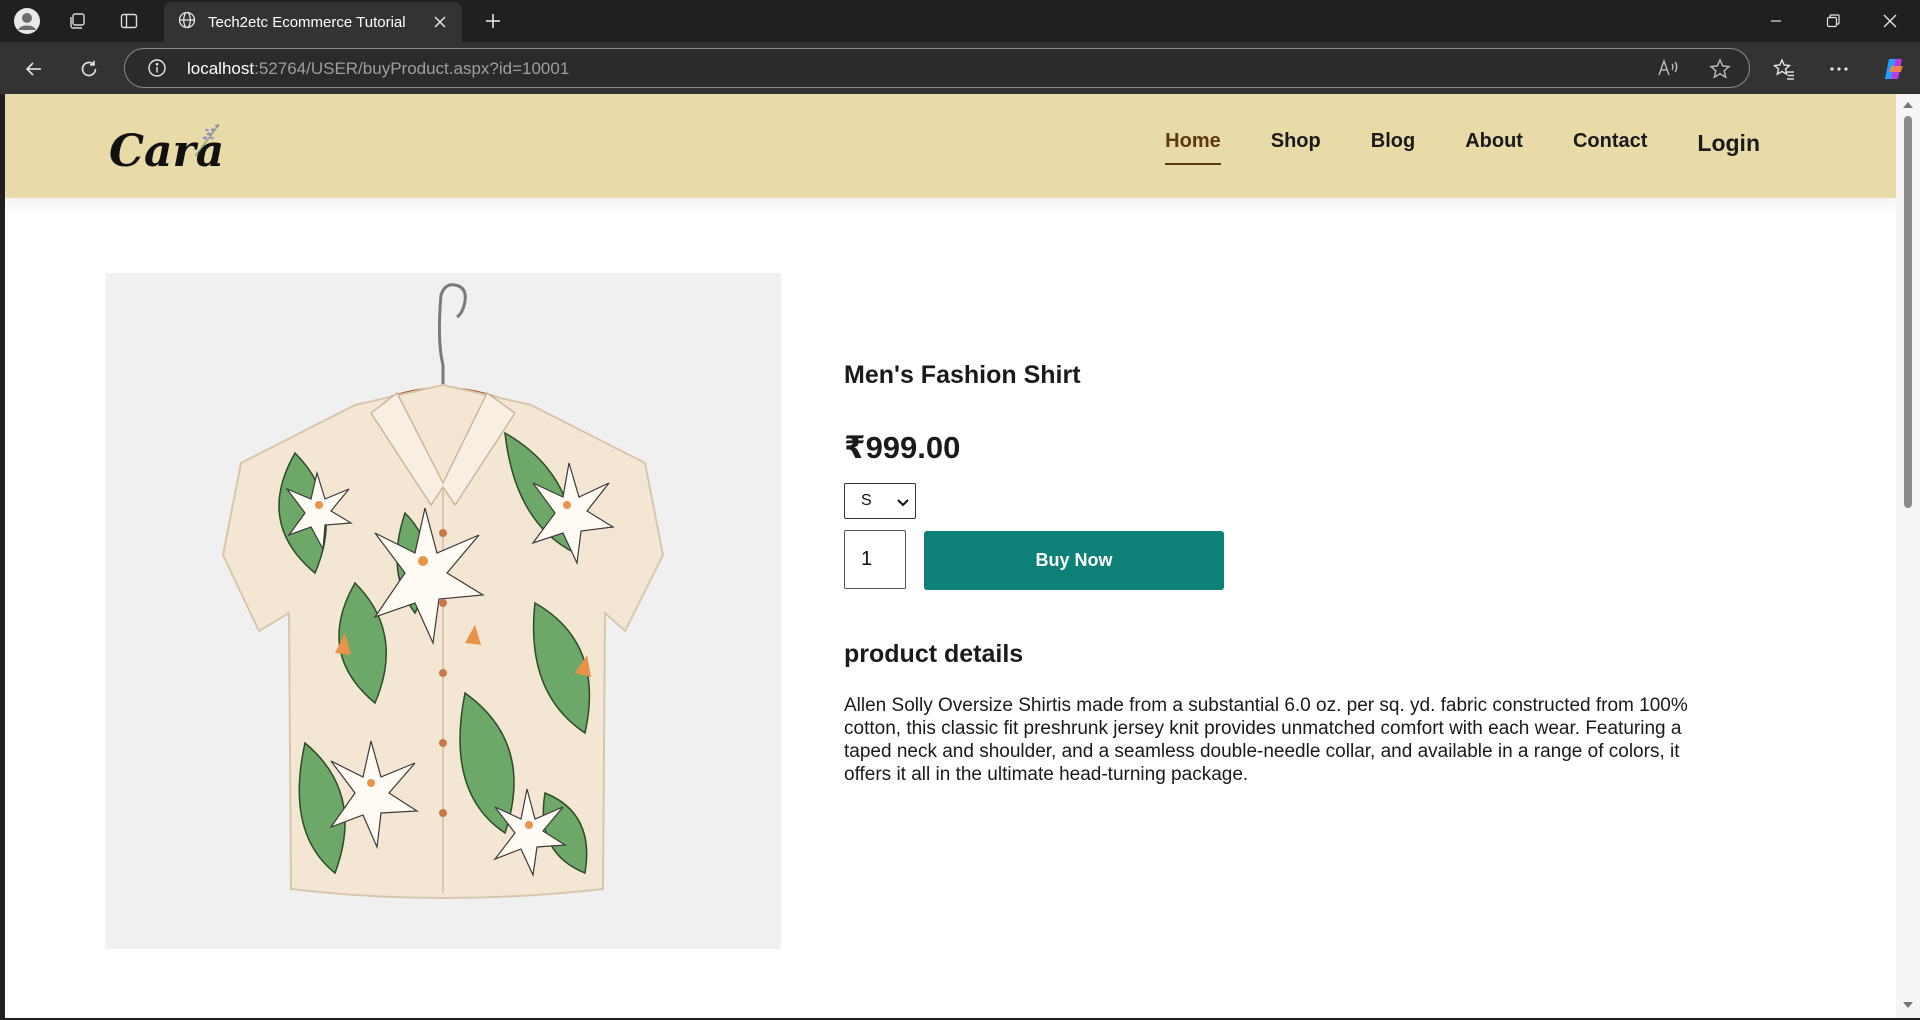  What do you see at coordinates (89, 69) in the screenshot?
I see `refresh-icon` at bounding box center [89, 69].